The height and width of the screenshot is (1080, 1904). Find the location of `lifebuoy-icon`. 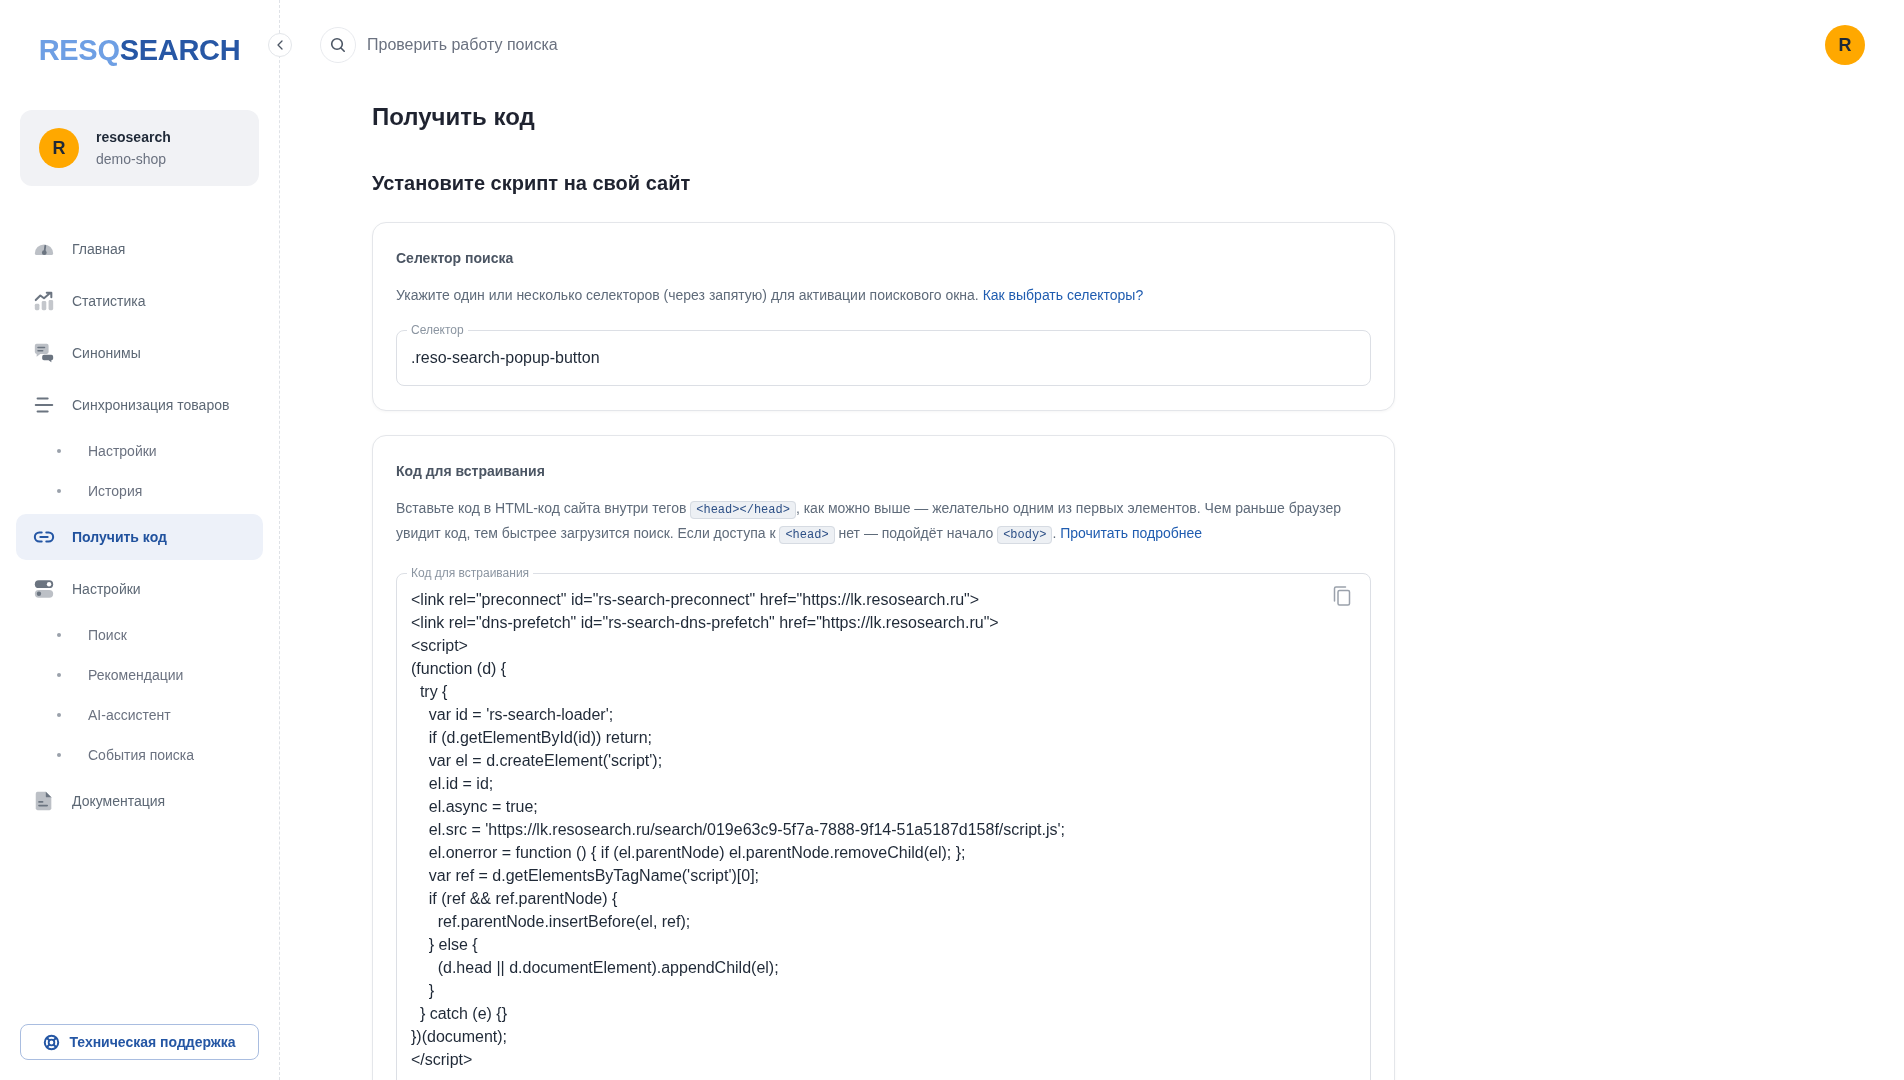

lifebuoy-icon is located at coordinates (52, 1042).